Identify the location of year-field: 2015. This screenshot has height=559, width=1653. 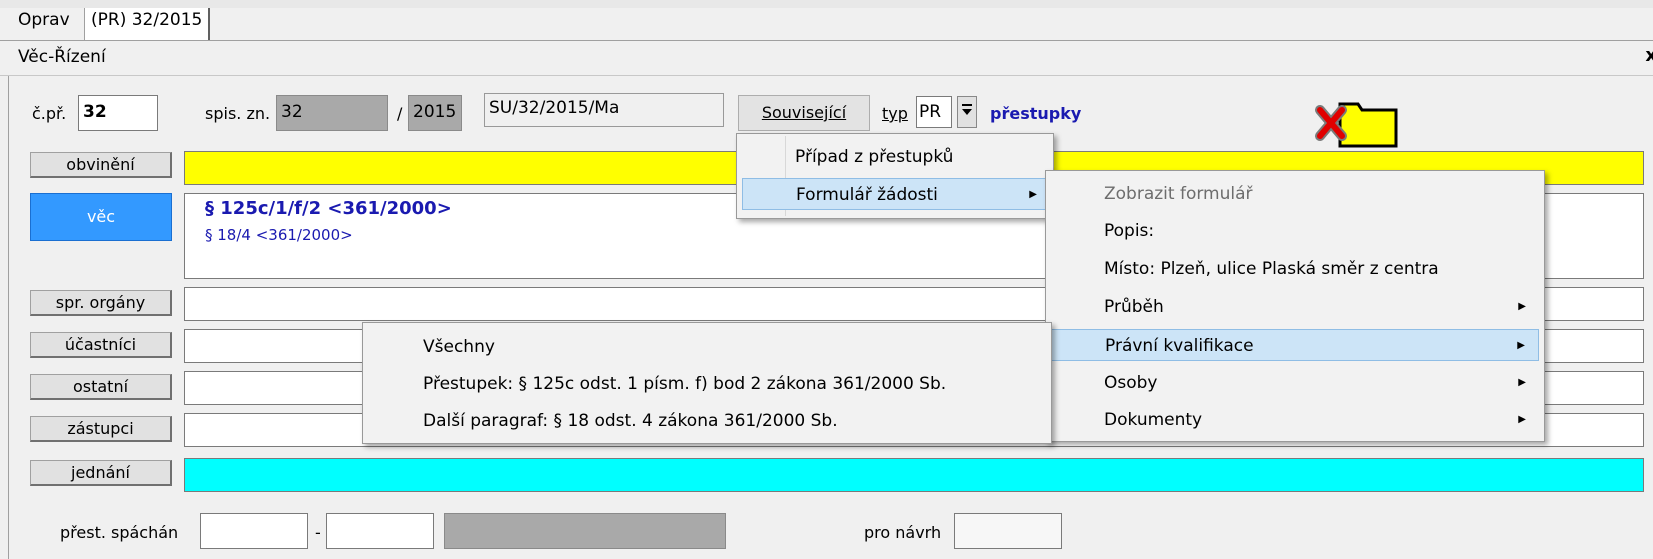
(435, 113).